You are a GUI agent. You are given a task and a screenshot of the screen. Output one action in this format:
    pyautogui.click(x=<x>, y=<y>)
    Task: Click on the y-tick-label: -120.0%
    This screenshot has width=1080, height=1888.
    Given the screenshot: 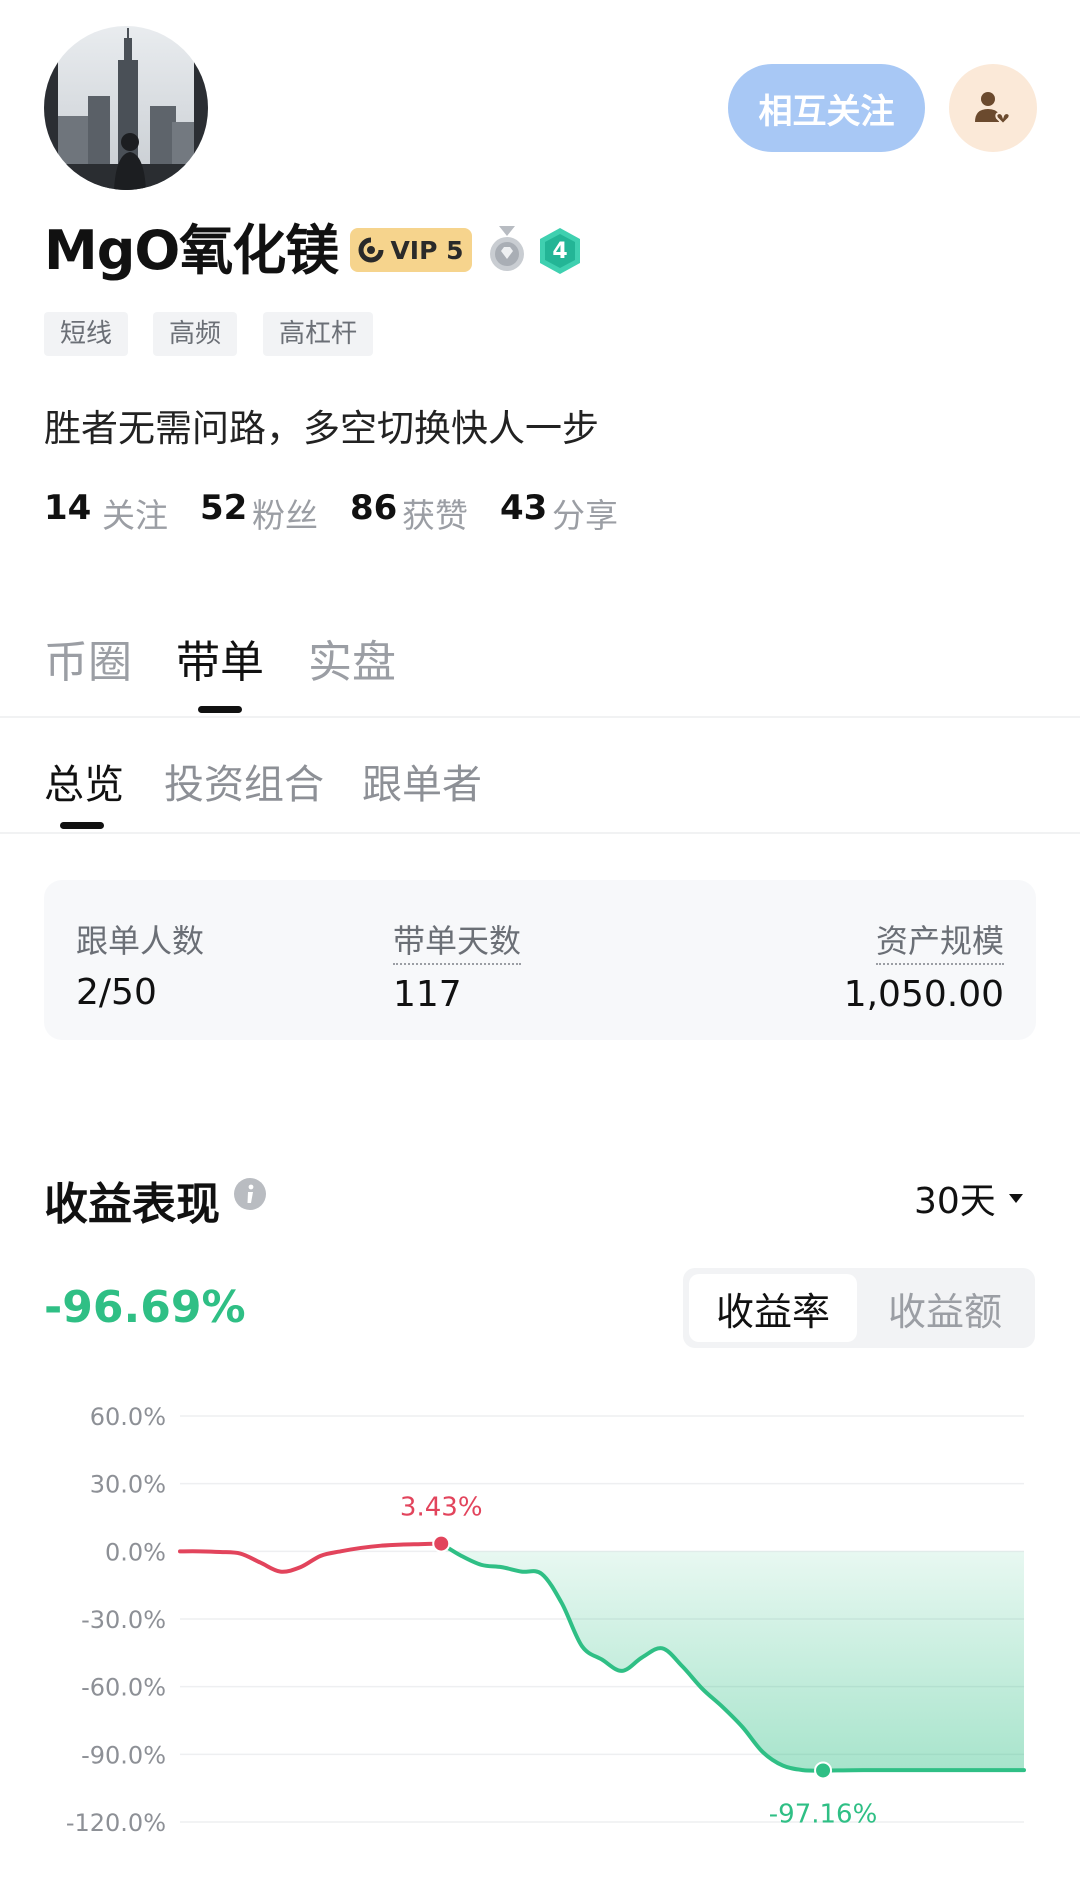 What is the action you would take?
    pyautogui.click(x=116, y=1823)
    